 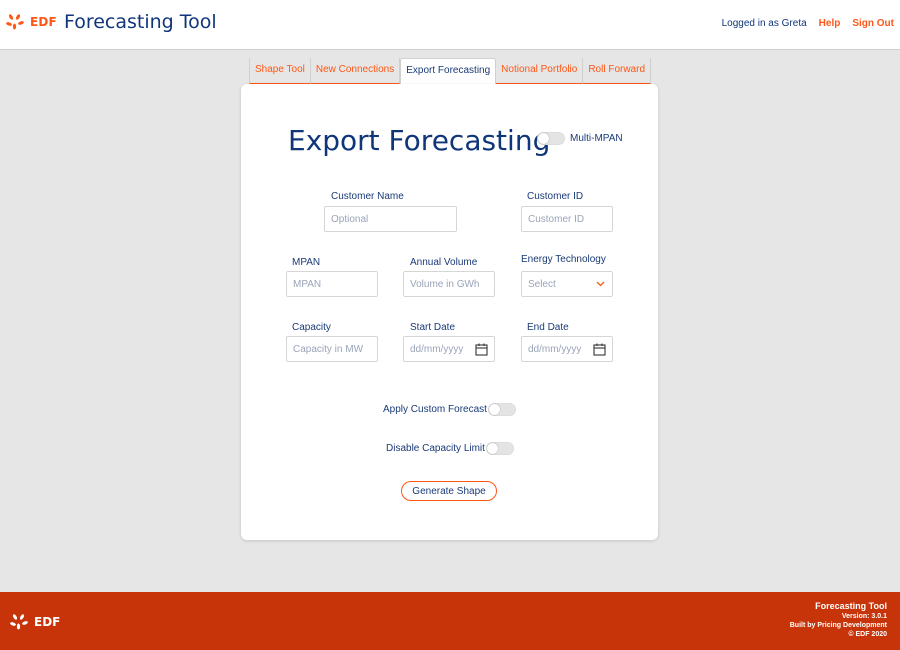 What do you see at coordinates (502, 409) in the screenshot?
I see `apply-custom-forecast-toggle` at bounding box center [502, 409].